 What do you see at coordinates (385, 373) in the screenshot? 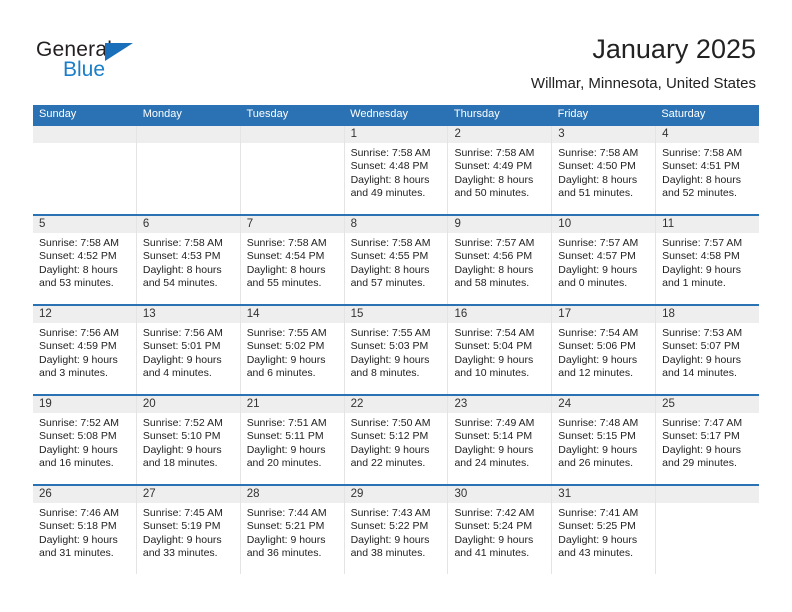
I see `daylight-text-line2: and 8 minutes.` at bounding box center [385, 373].